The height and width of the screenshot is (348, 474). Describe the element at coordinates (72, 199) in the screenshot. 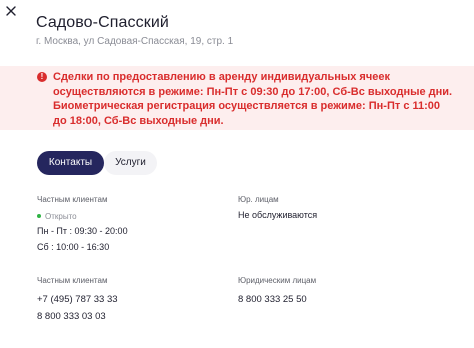

I see `hours-private-label: Частным клиентам` at that location.